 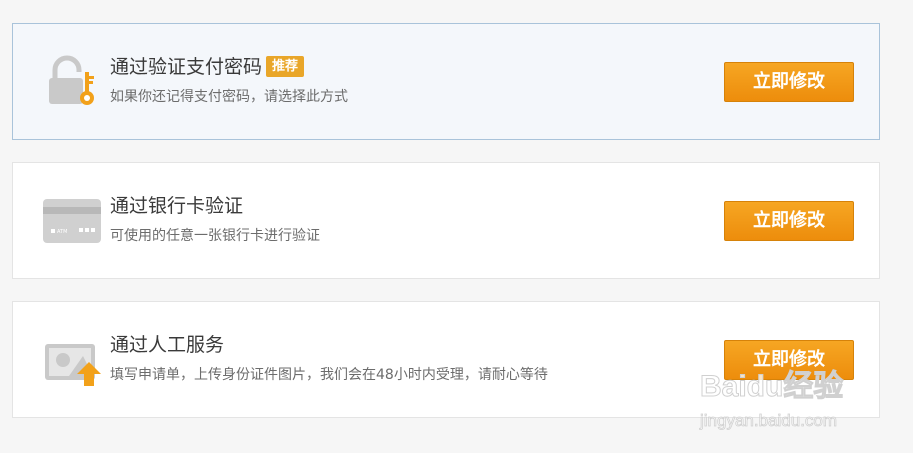 What do you see at coordinates (285, 66) in the screenshot?
I see `recommended-badge: 推荐` at bounding box center [285, 66].